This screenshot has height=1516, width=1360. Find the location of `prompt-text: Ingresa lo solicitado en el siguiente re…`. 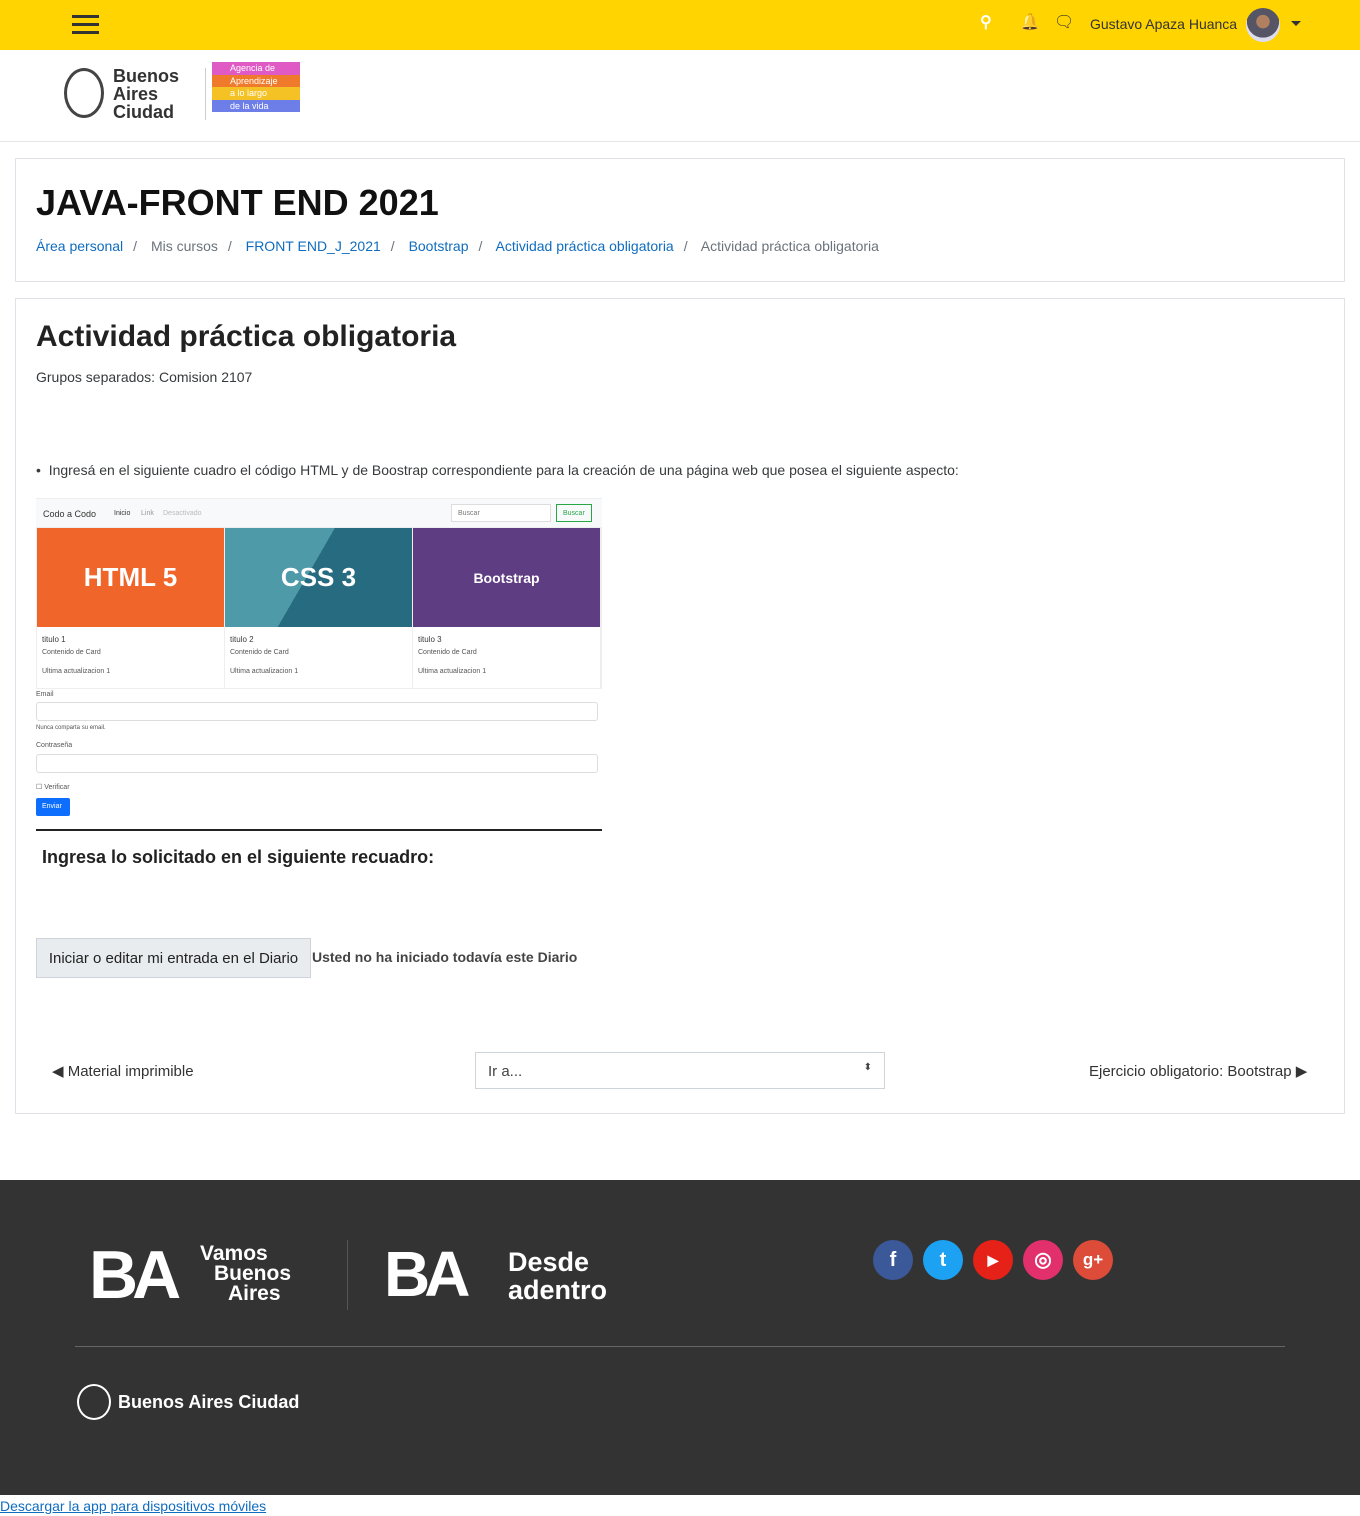

prompt-text: Ingresa lo solicitado en el siguiente re… is located at coordinates (238, 857).